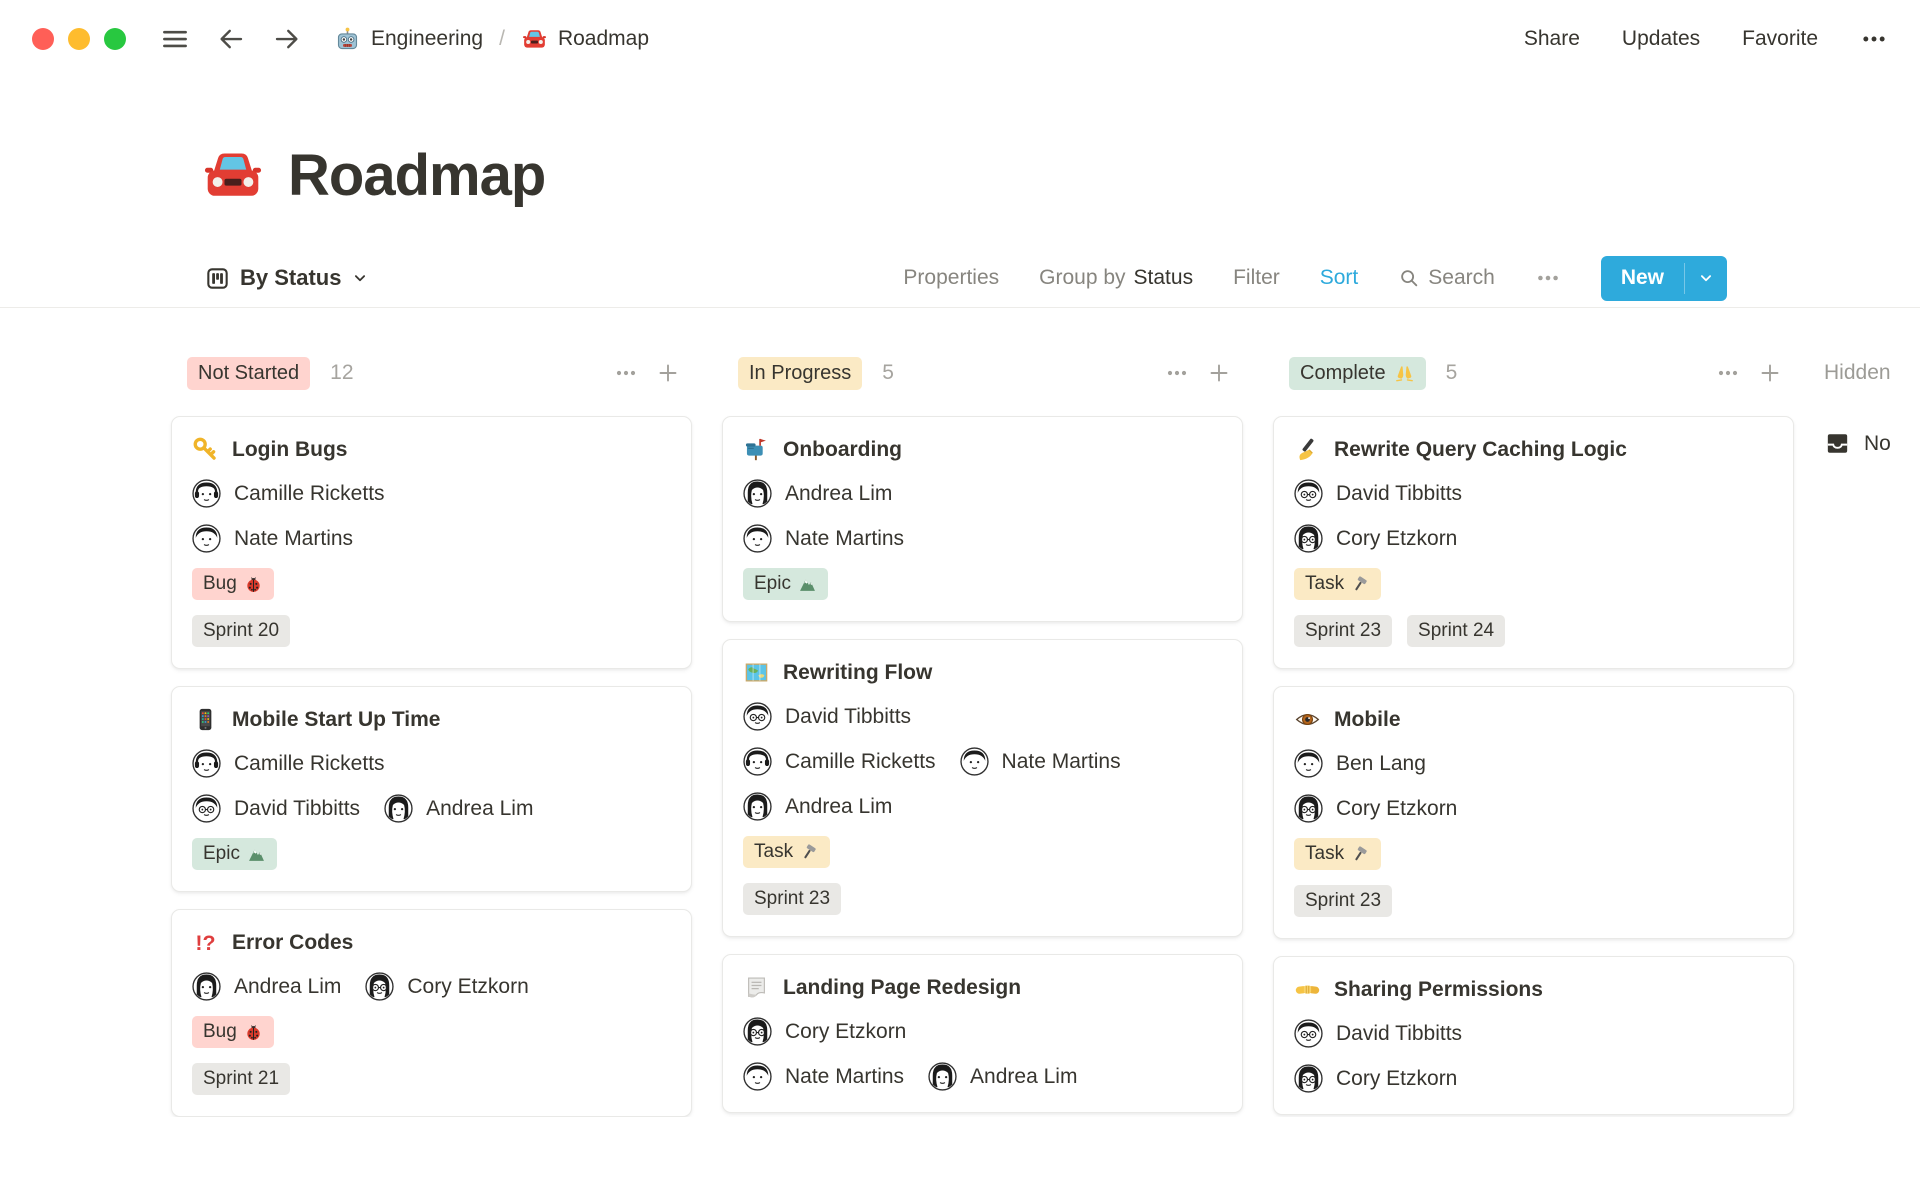  Describe the element at coordinates (287, 278) in the screenshot. I see `view-switcher-by-status: By Status` at that location.